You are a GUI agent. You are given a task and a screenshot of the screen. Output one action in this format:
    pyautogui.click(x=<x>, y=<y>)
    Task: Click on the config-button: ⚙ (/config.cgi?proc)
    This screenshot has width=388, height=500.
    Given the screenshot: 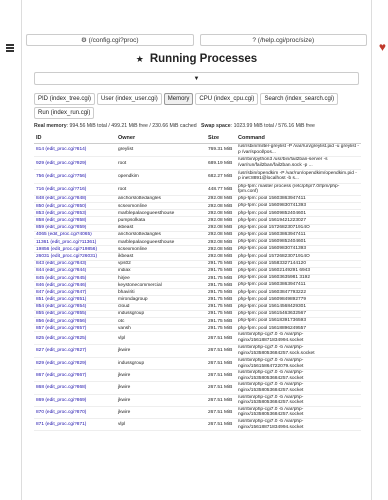 What is the action you would take?
    pyautogui.click(x=110, y=40)
    